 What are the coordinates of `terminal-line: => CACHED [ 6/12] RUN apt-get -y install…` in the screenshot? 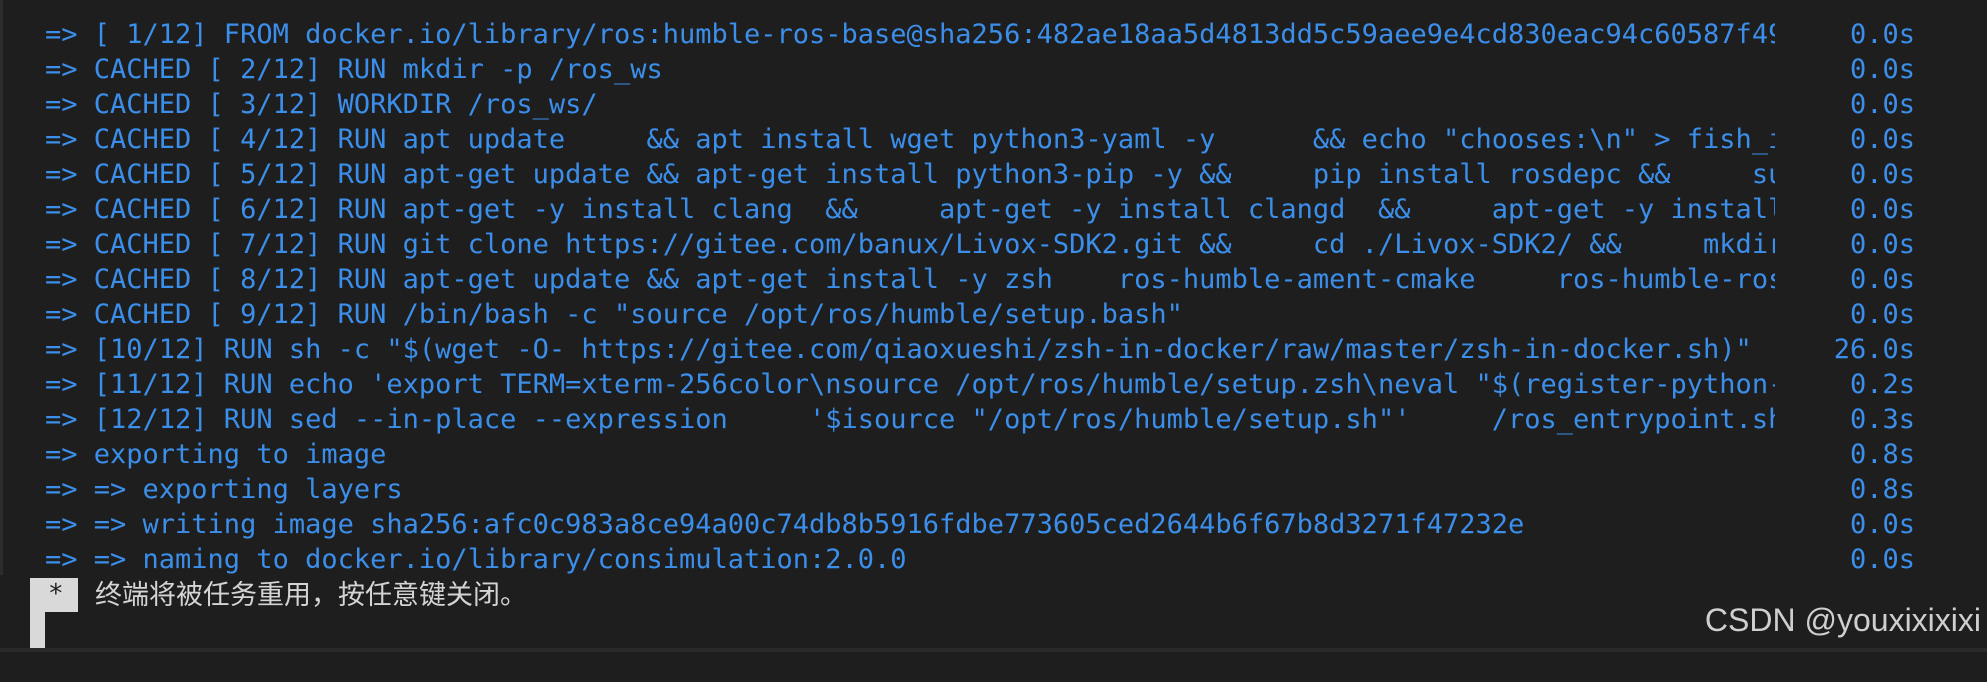 It's located at (980, 209).